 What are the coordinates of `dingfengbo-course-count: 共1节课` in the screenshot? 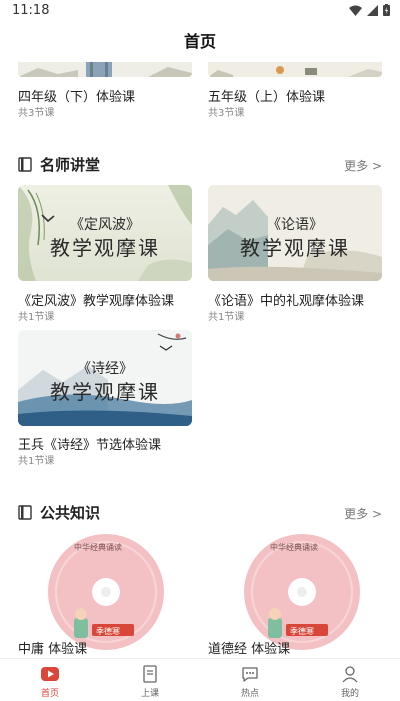 It's located at (36, 317).